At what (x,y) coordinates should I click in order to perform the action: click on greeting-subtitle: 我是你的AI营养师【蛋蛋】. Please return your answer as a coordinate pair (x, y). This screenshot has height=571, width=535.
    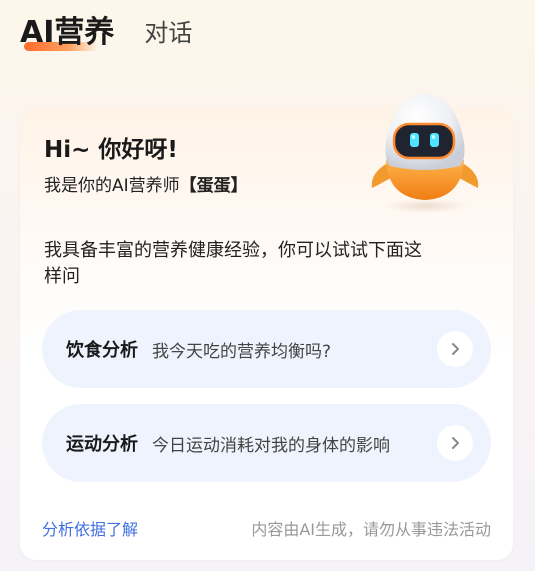
    Looking at the image, I should click on (146, 183).